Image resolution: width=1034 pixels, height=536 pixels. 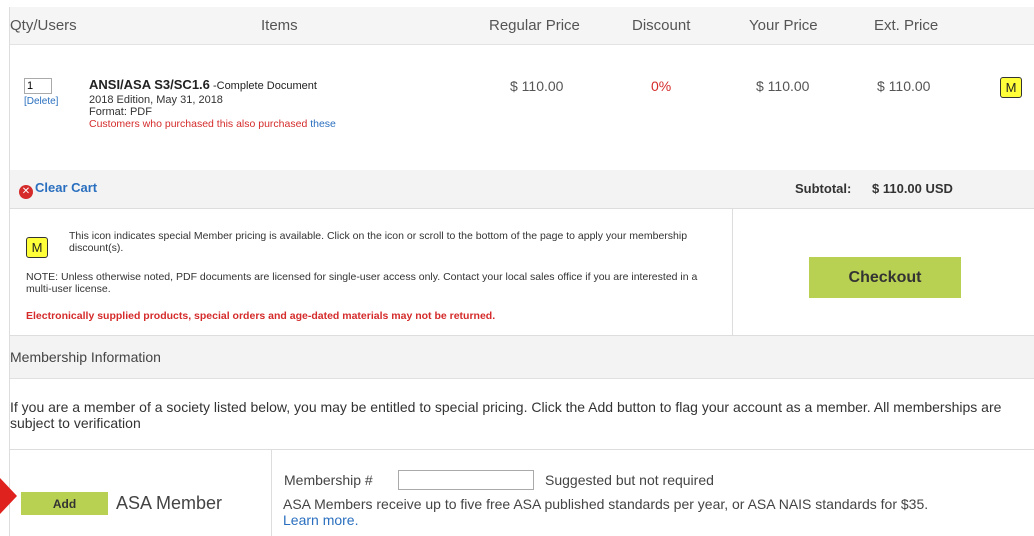 I want to click on item-your-price: $ 110.00, so click(x=783, y=86).